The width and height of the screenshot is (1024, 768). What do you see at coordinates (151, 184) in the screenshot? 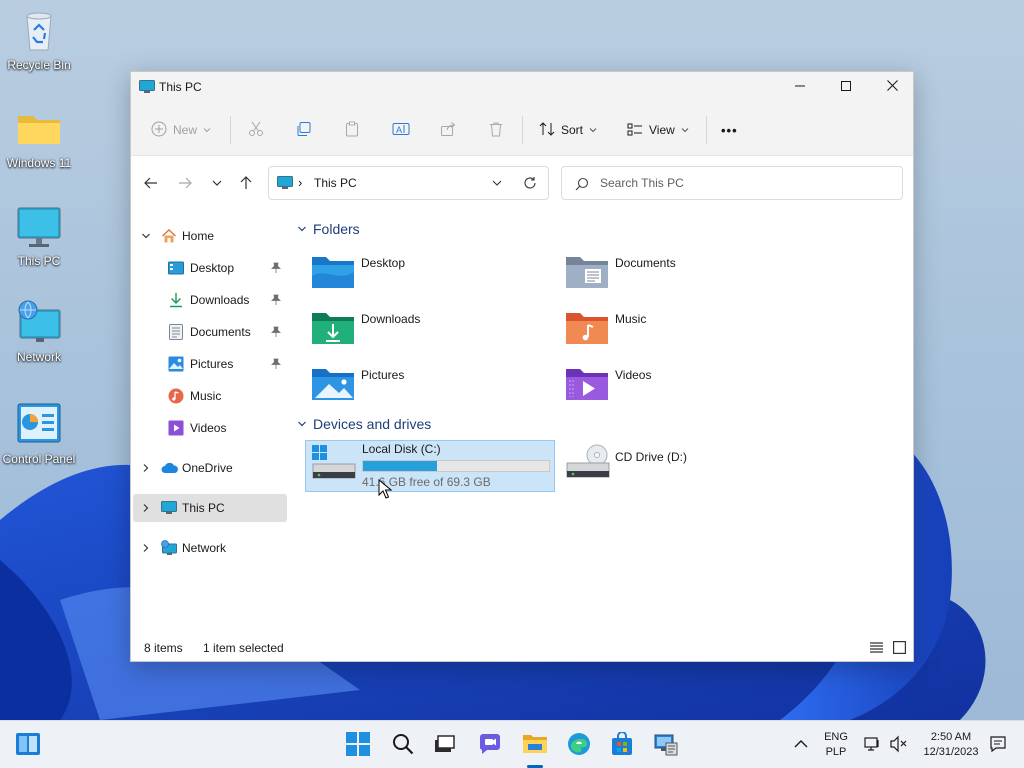
I see `back-button` at bounding box center [151, 184].